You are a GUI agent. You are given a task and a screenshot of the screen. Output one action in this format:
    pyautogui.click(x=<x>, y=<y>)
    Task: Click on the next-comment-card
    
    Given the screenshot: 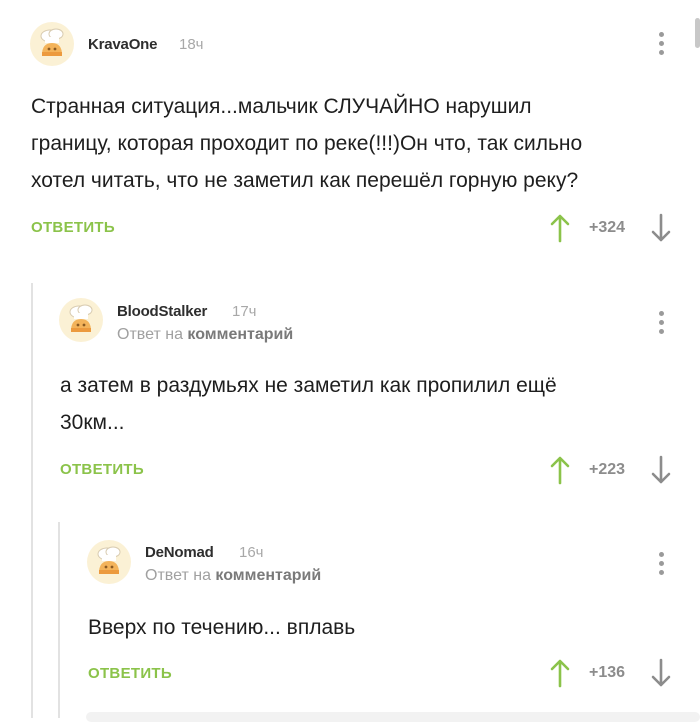 What is the action you would take?
    pyautogui.click(x=393, y=717)
    